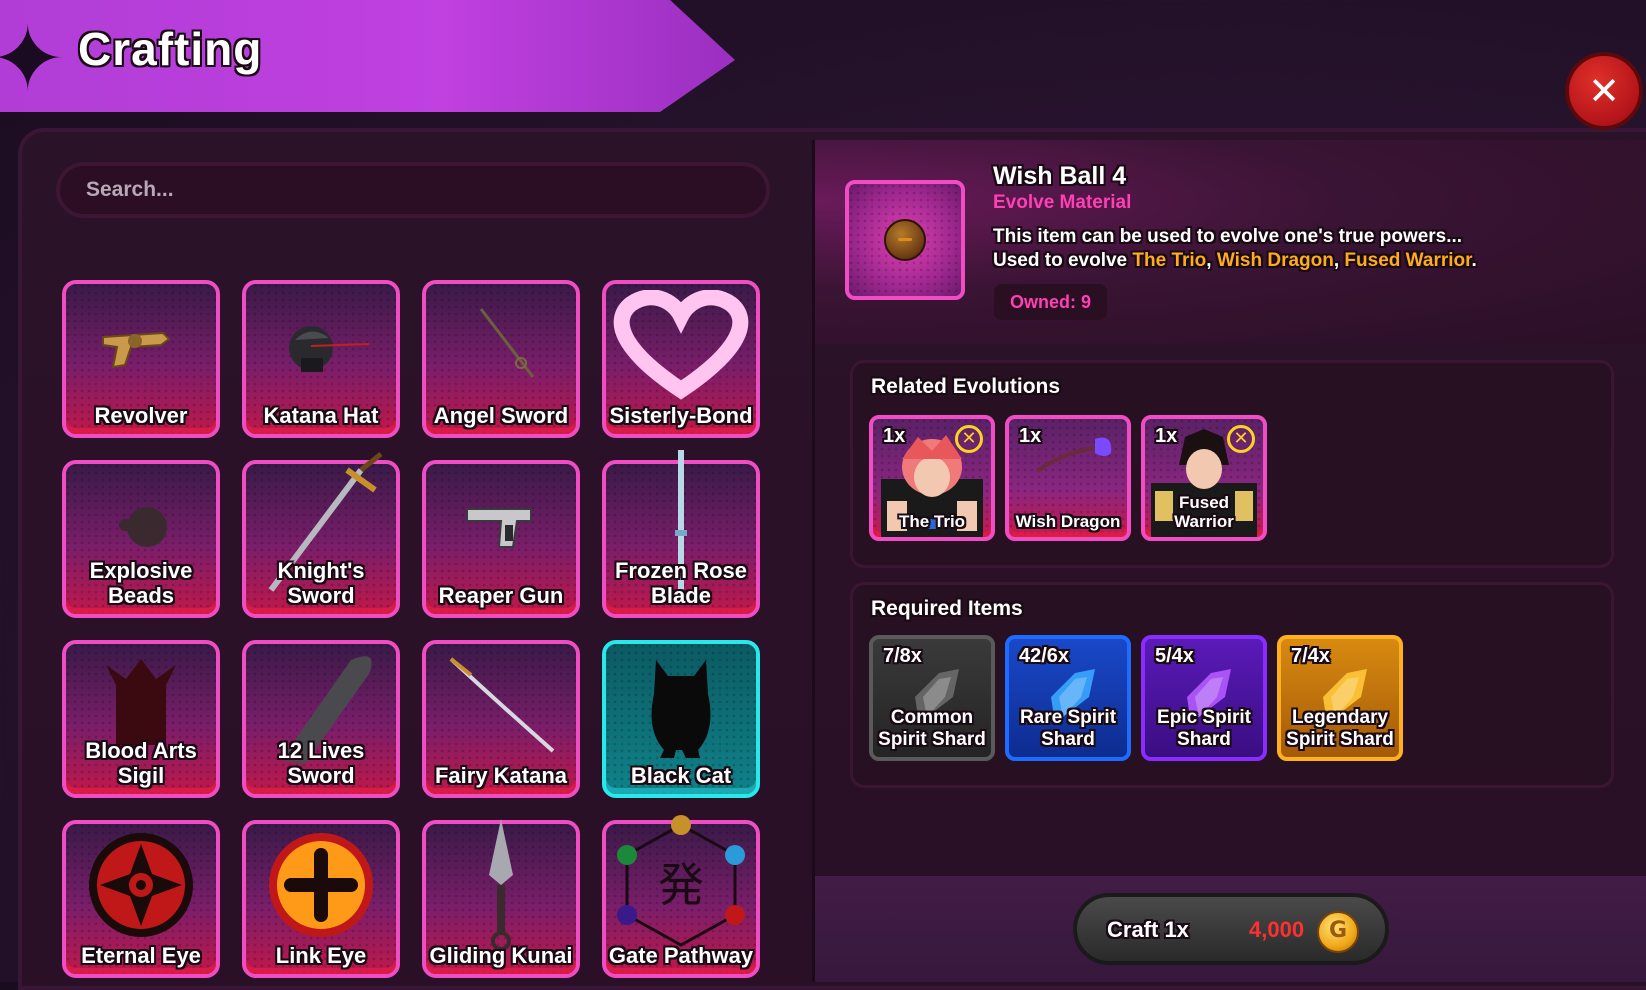 The height and width of the screenshot is (990, 1646). What do you see at coordinates (321, 885) in the screenshot?
I see `link-eye-icon` at bounding box center [321, 885].